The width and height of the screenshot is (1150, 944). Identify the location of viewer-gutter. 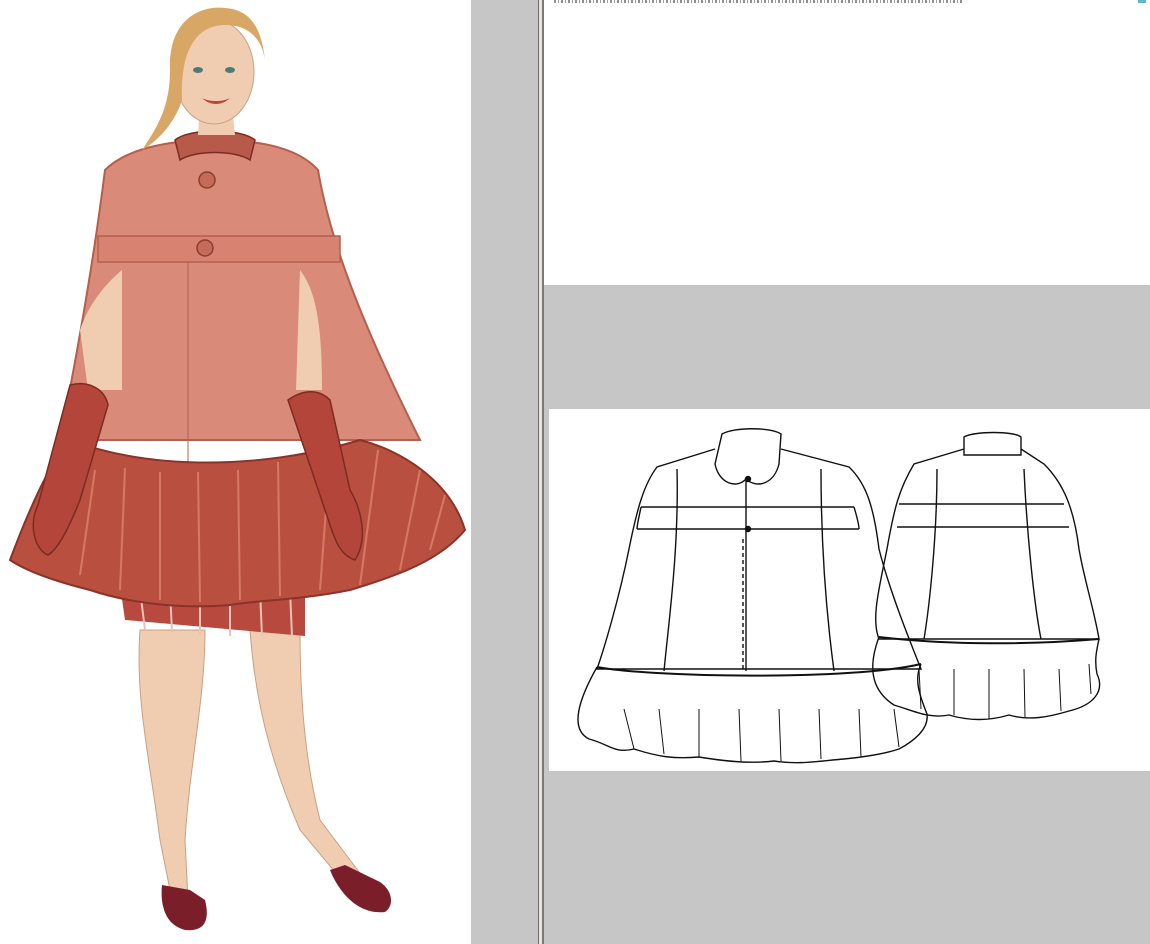
(504, 472).